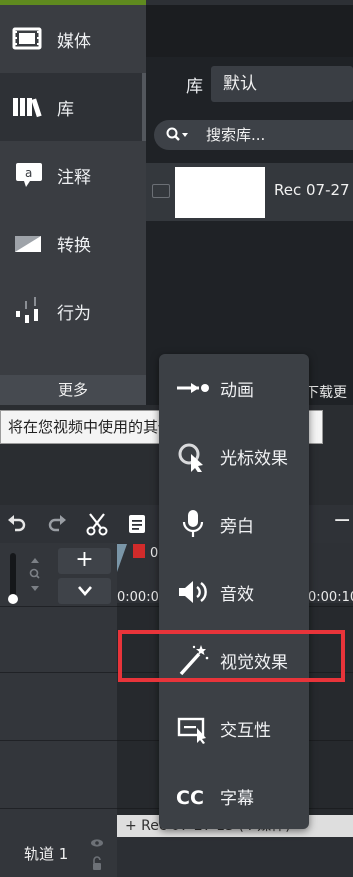  I want to click on lock-icon, so click(97, 864).